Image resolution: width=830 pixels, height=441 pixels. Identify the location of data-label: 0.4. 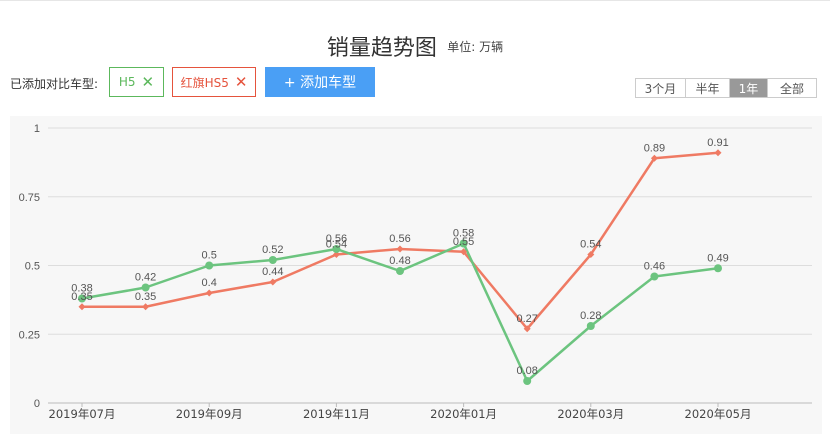
(209, 283).